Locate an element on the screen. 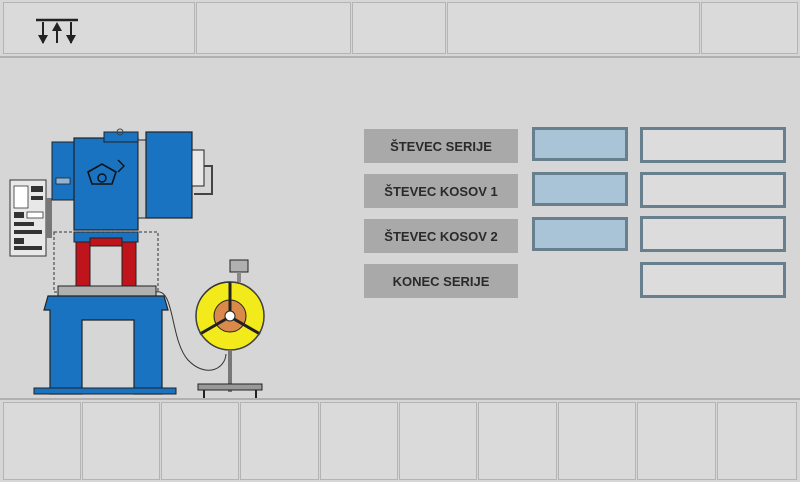  top-logo-cell is located at coordinates (99, 28).